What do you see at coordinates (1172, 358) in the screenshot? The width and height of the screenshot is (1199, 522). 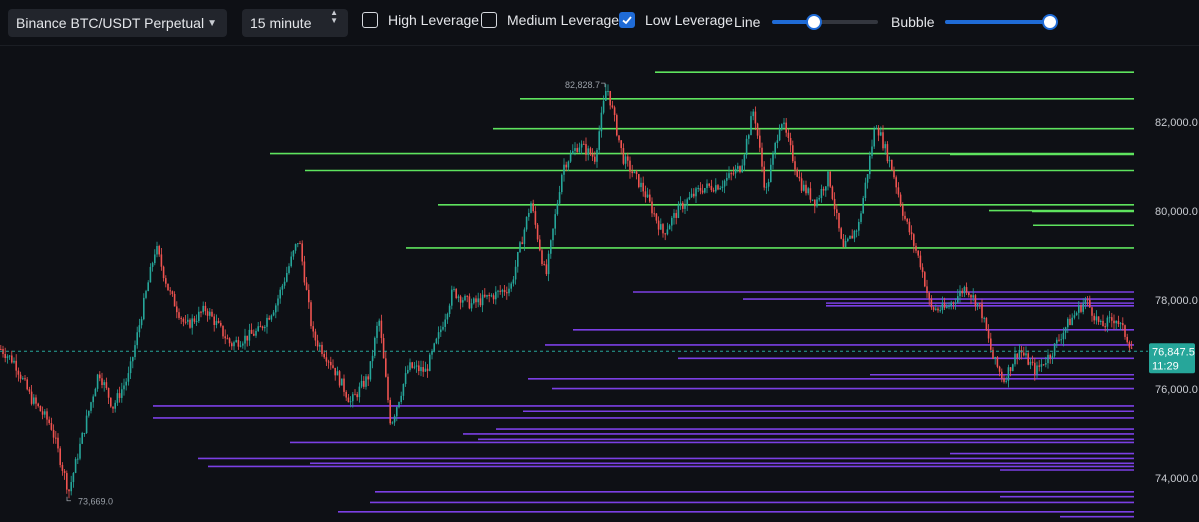 I see `current-price-tag: 76,847.5 11:29` at bounding box center [1172, 358].